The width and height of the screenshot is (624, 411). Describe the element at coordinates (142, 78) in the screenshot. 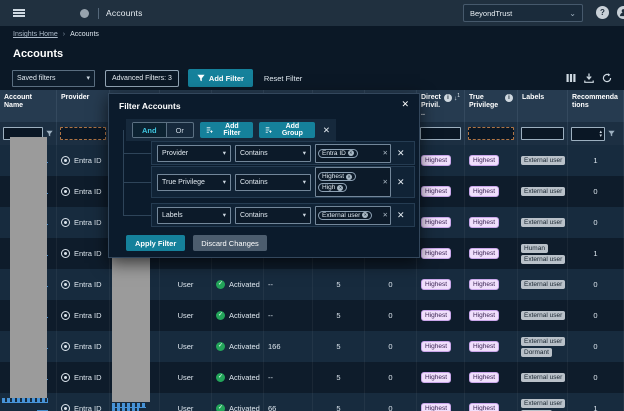

I see `advanced-filters-button: Advanced Filters: 3` at that location.